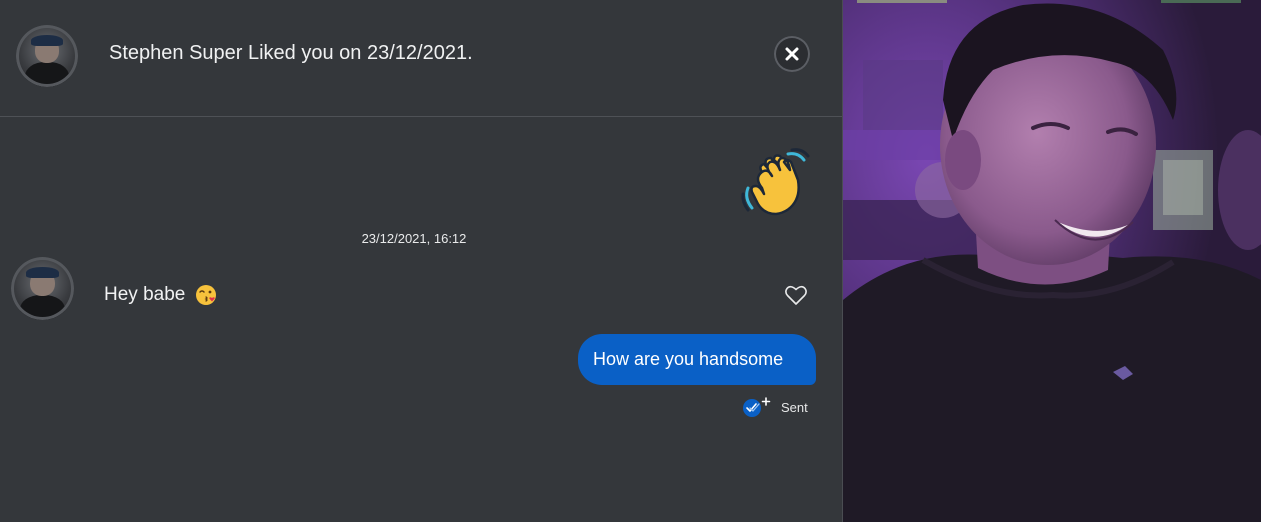 The width and height of the screenshot is (1261, 522). I want to click on delivered-check-icon, so click(757, 407).